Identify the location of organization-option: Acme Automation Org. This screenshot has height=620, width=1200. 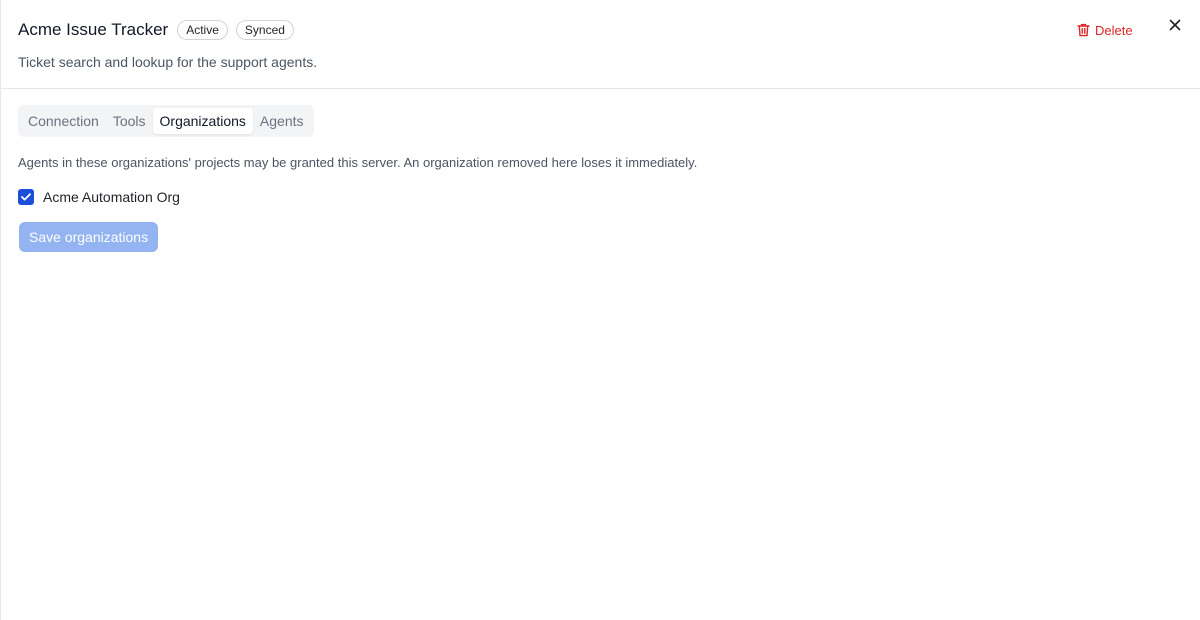
(99, 197).